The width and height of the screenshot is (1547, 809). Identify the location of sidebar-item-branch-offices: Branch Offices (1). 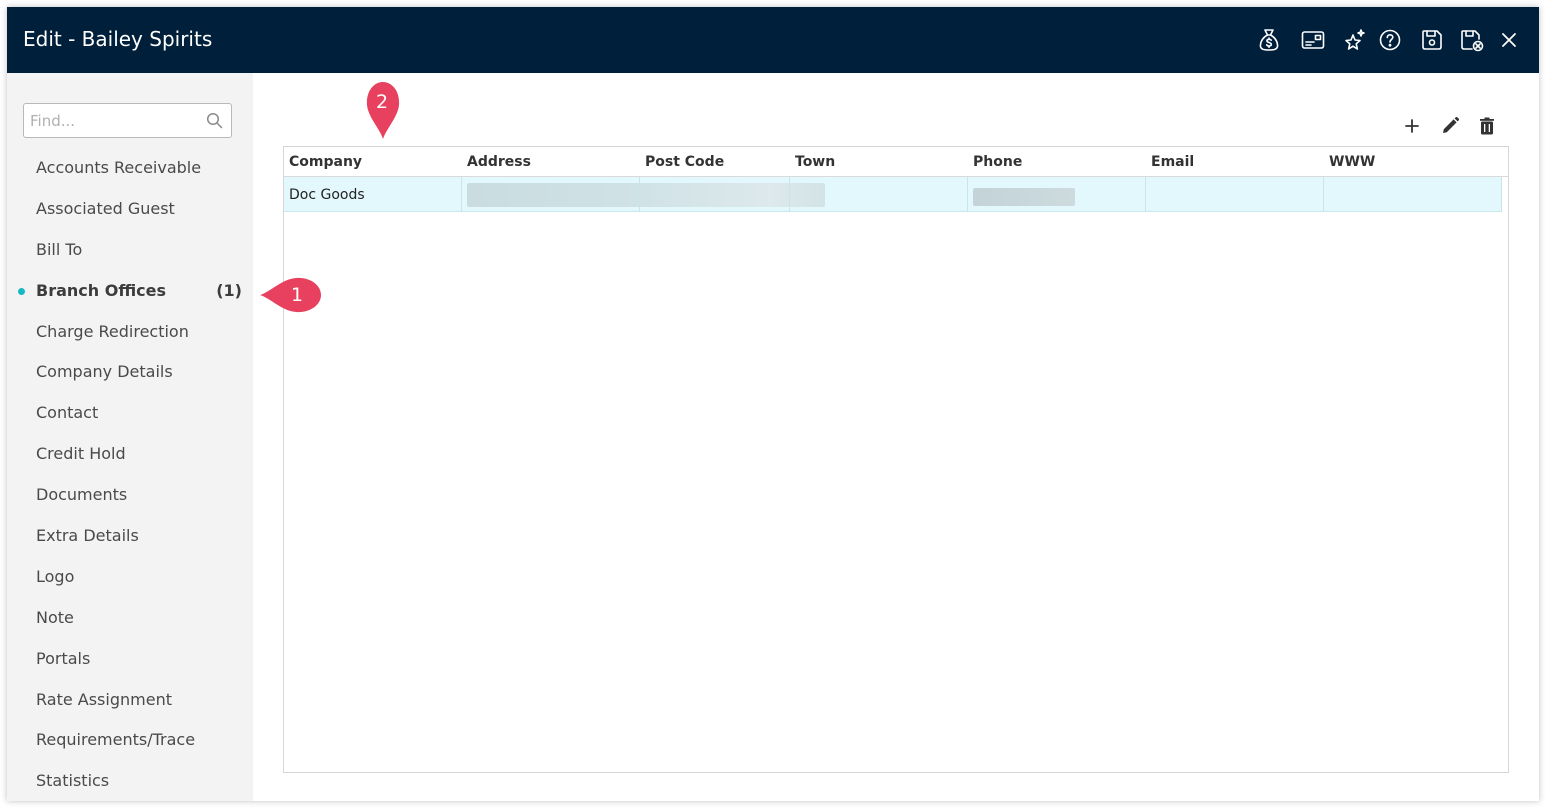
(130, 290).